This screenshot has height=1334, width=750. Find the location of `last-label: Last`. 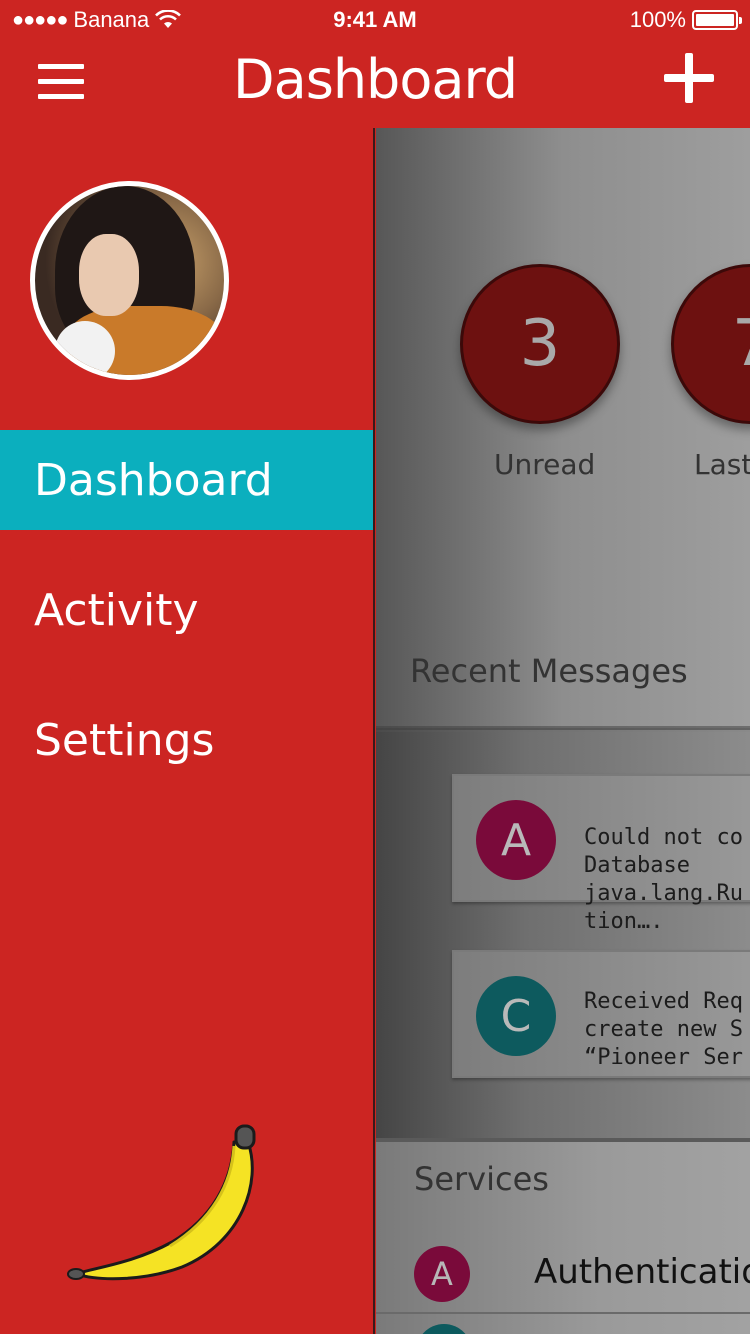

last-label: Last is located at coordinates (722, 464).